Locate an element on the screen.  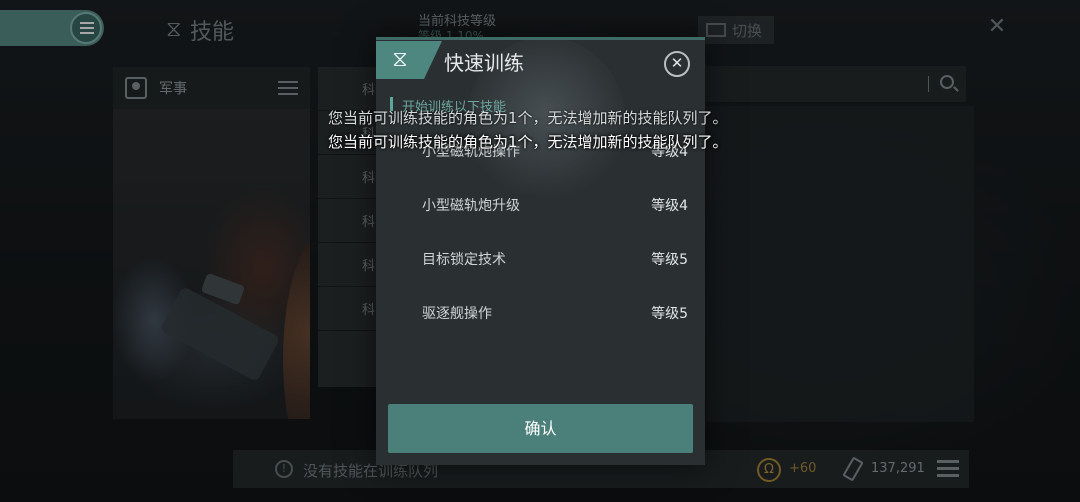
dna-icon: ⧖ is located at coordinates (400, 59).